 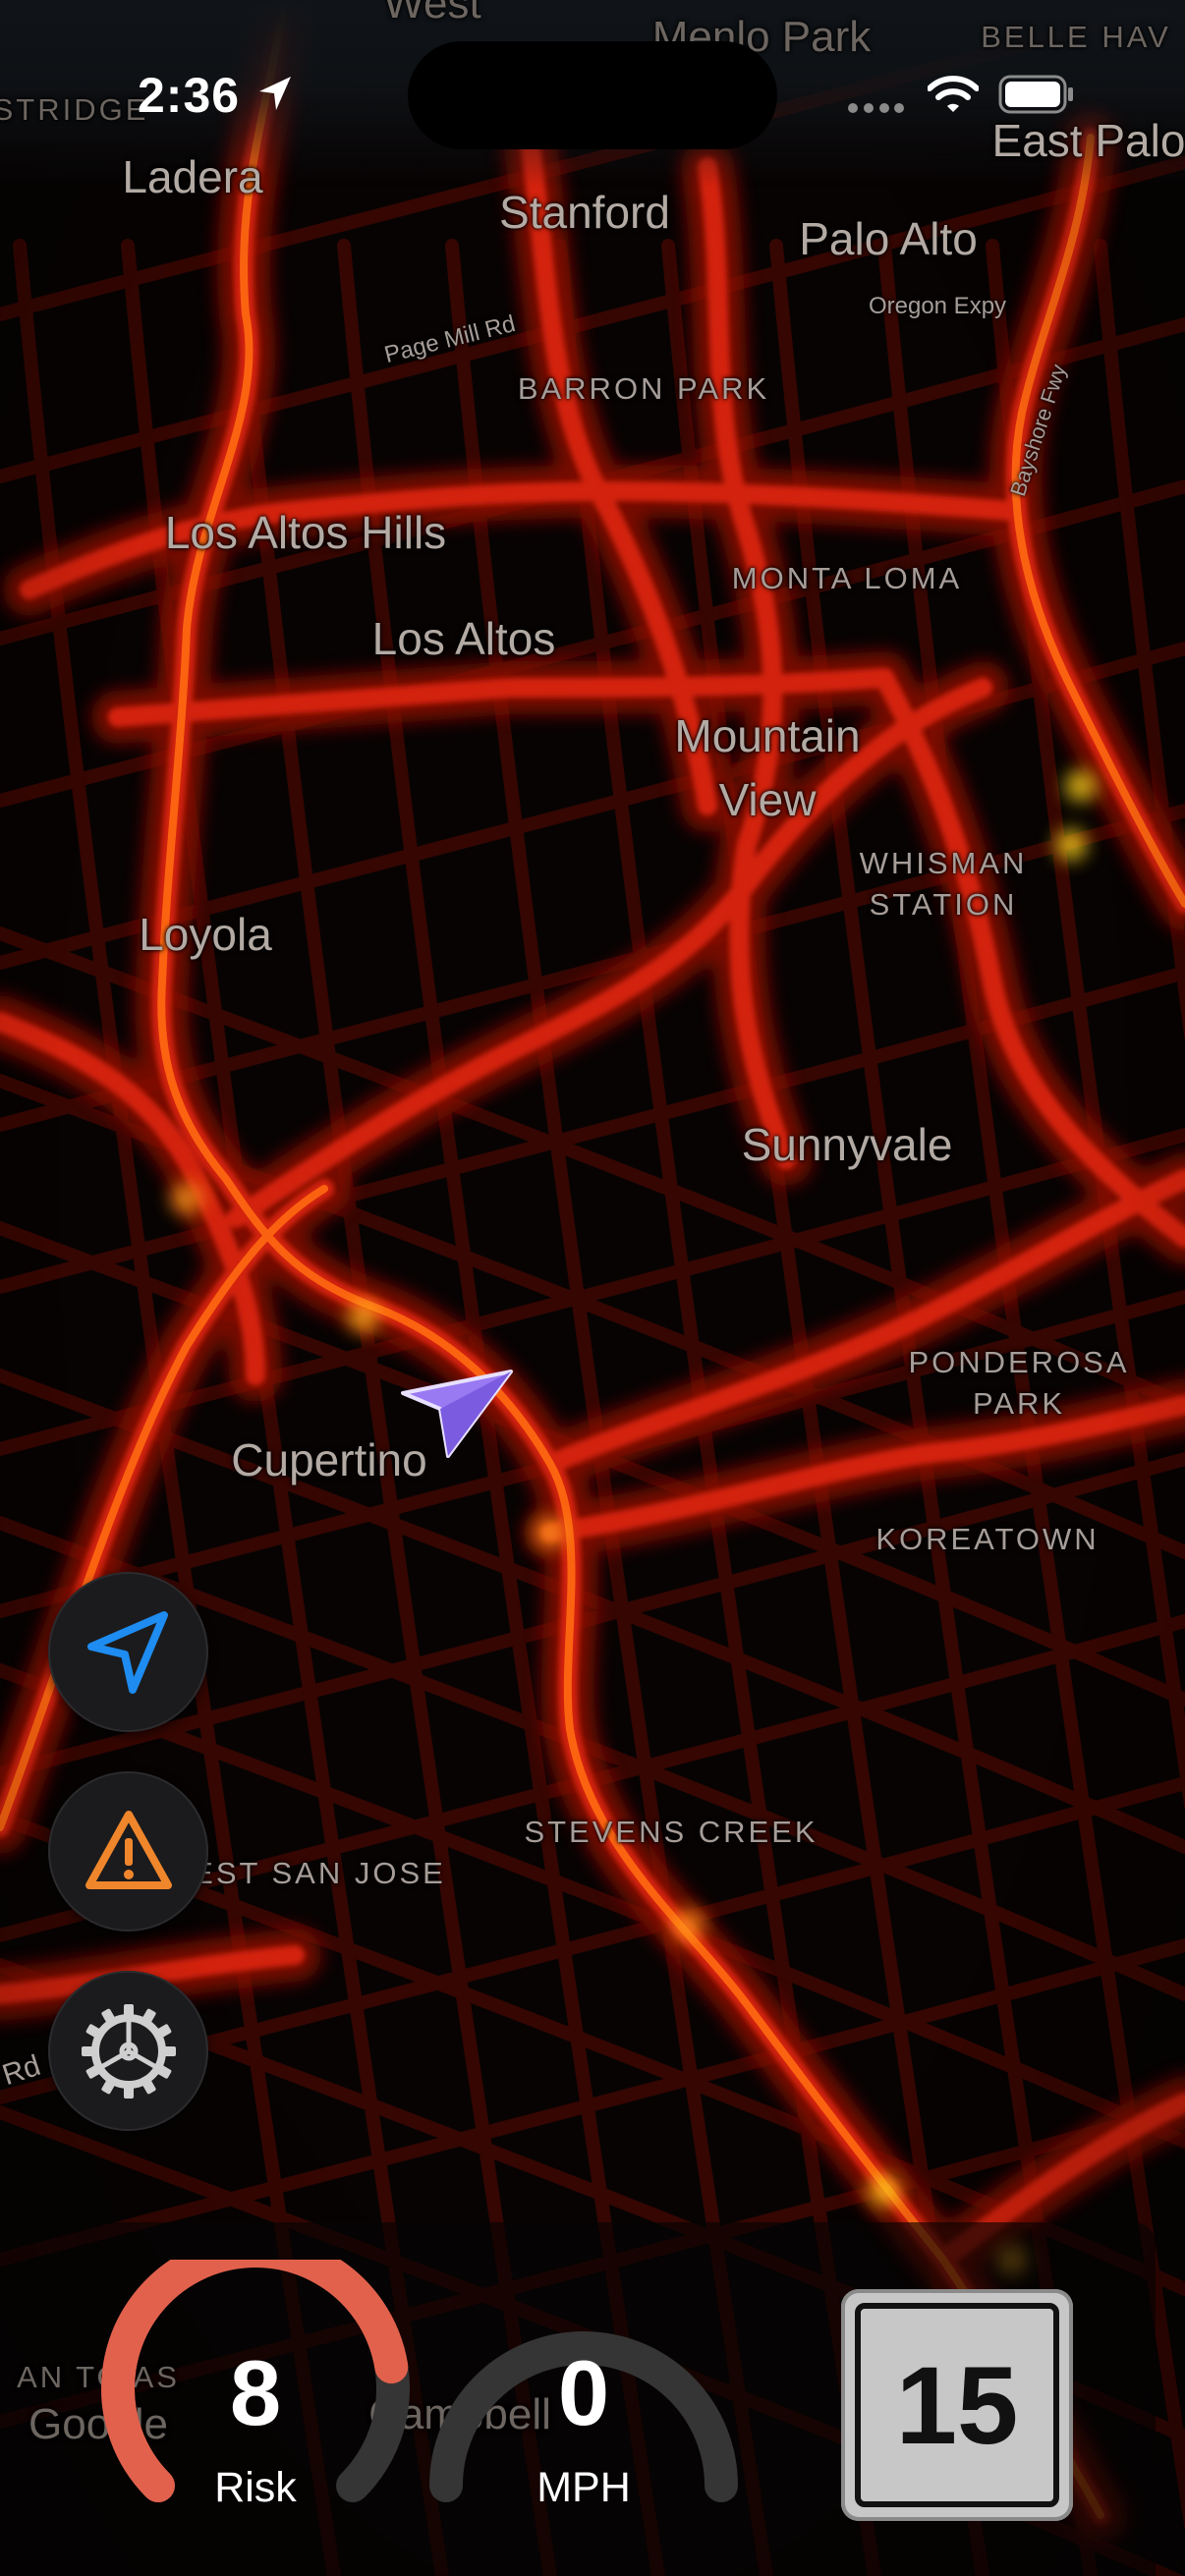 I want to click on risk-label: Risk, so click(x=256, y=2487).